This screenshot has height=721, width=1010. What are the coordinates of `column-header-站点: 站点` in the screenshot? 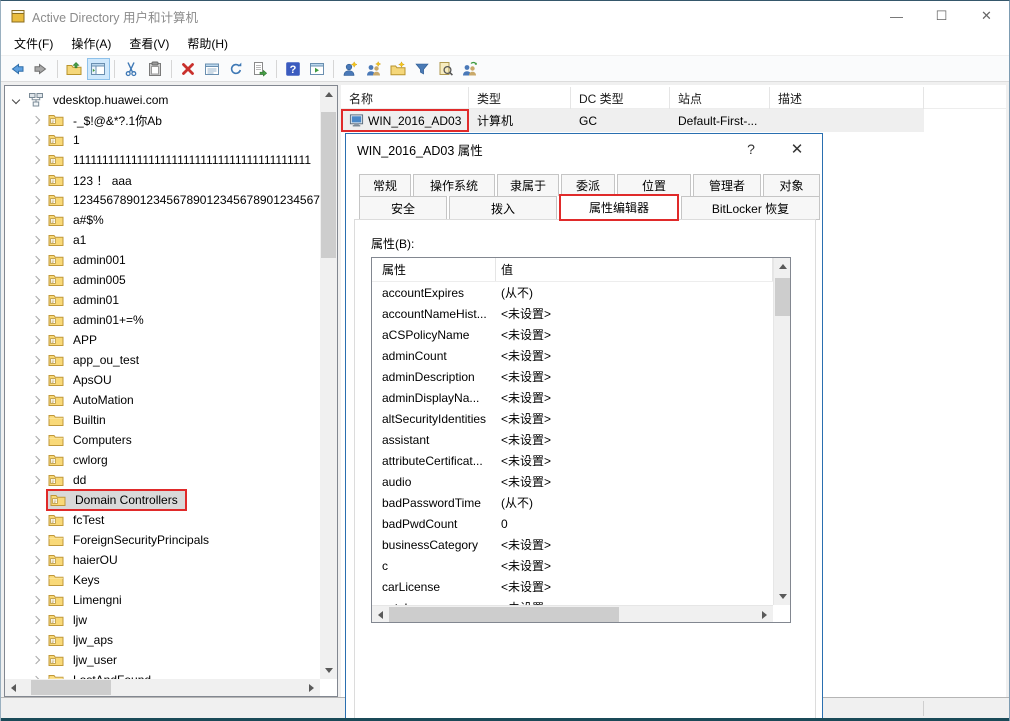 It's located at (720, 98).